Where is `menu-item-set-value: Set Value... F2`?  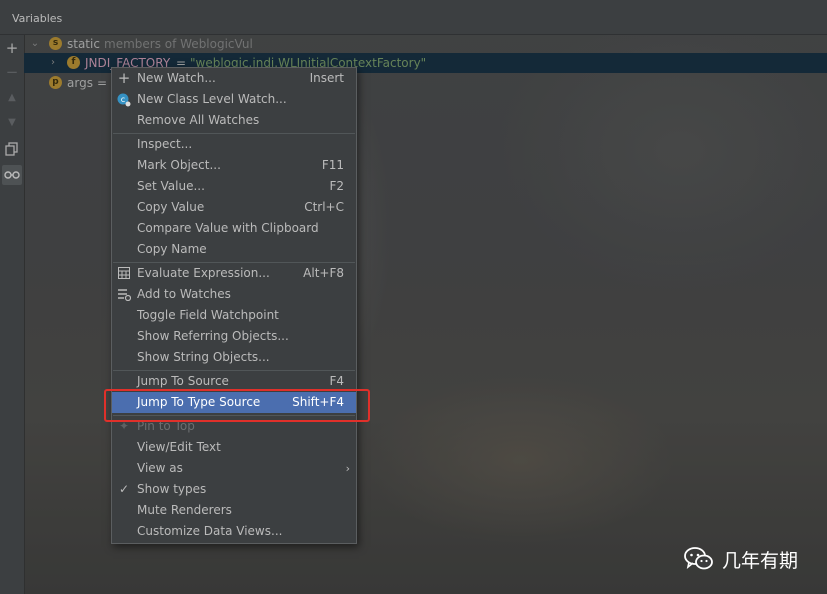 menu-item-set-value: Set Value... F2 is located at coordinates (234, 186).